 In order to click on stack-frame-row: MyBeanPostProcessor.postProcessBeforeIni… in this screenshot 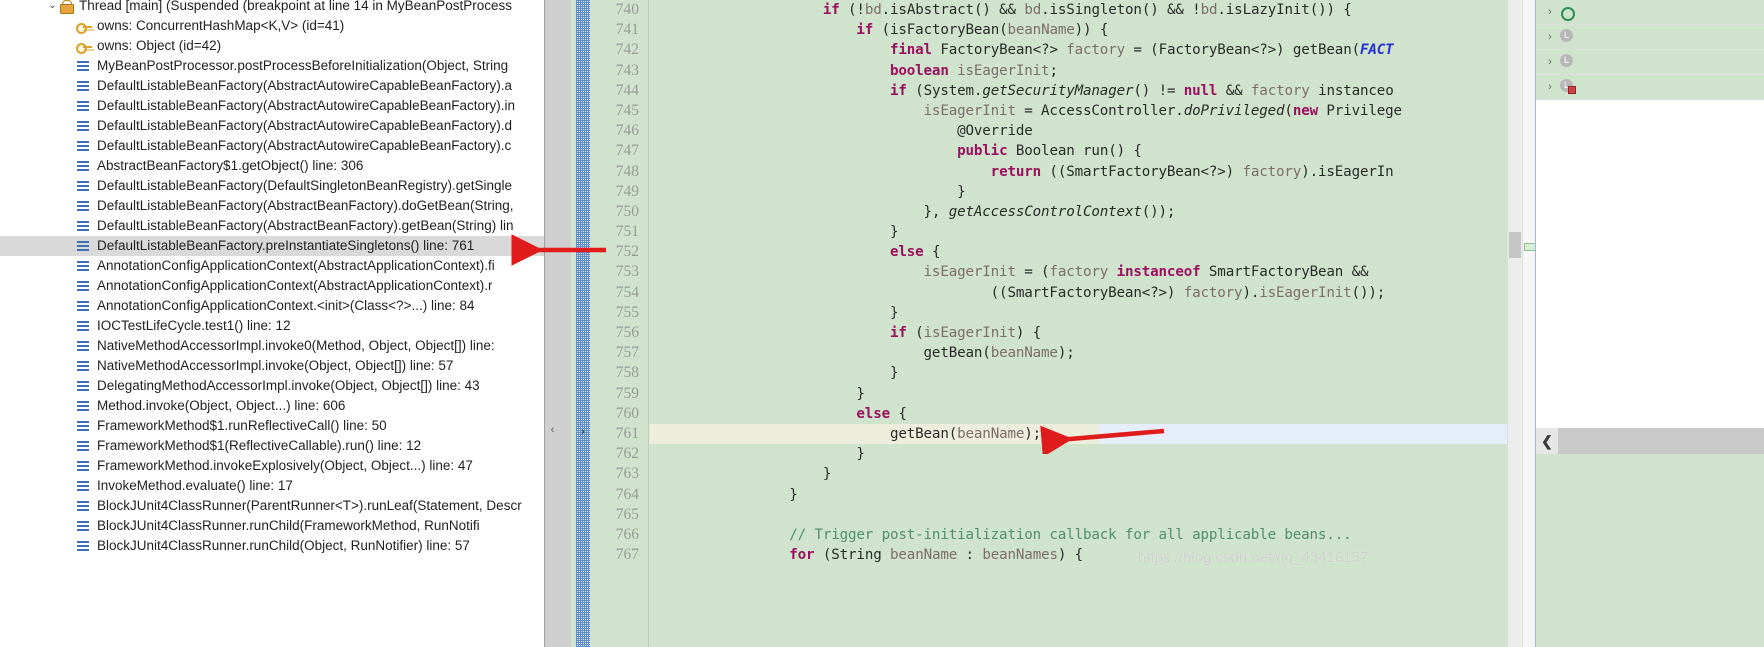, I will do `click(272, 66)`.